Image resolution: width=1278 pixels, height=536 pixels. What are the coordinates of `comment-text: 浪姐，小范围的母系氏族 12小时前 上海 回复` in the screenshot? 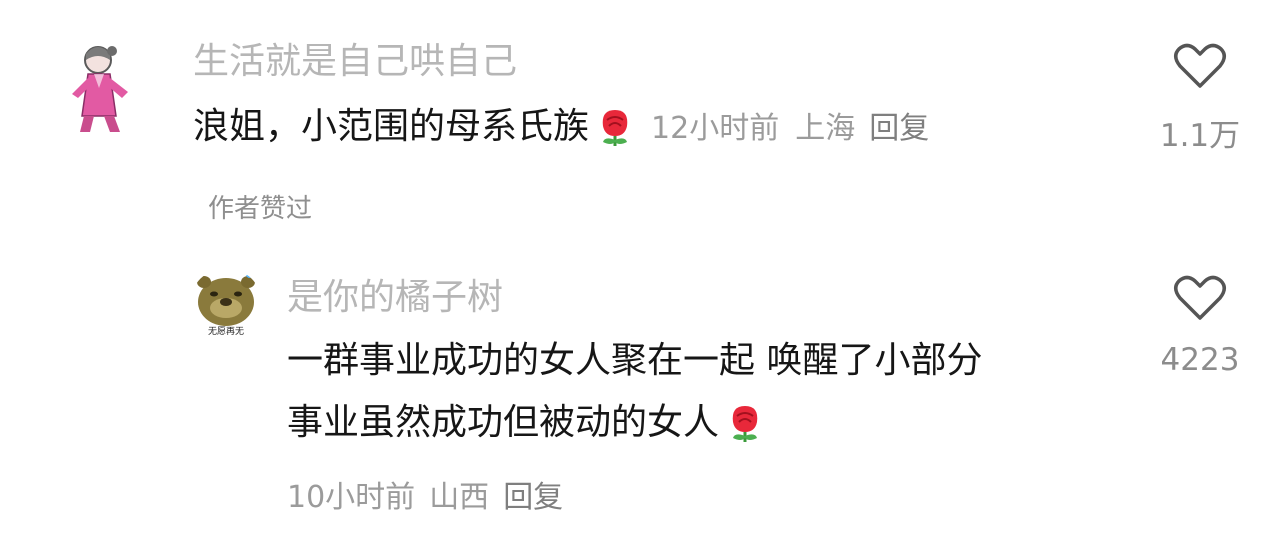 It's located at (561, 132).